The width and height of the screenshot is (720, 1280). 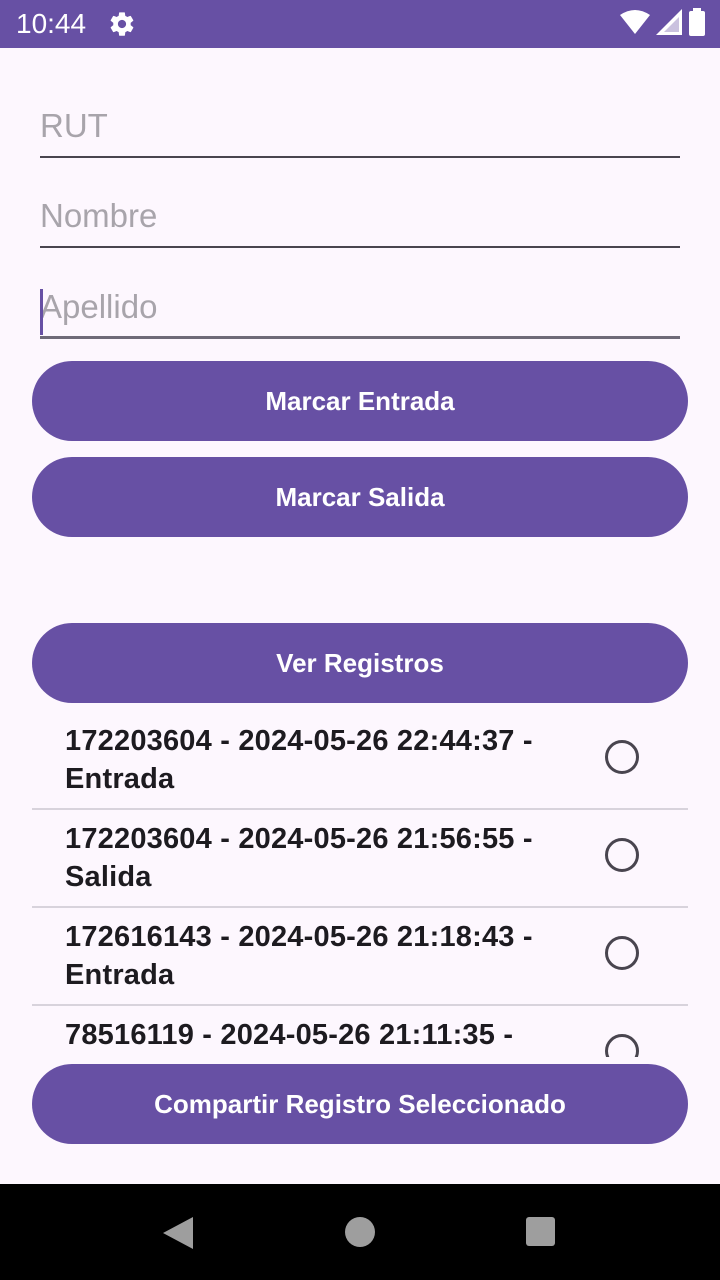 I want to click on list-item: 78516119 - 2024-05-26 21:11:35 -, so click(x=360, y=1031).